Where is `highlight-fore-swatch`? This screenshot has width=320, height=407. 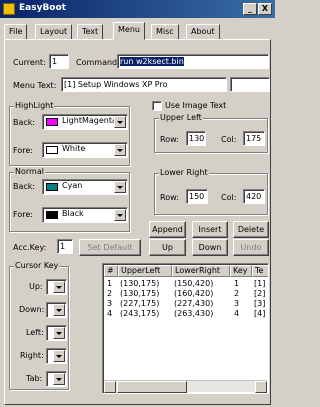 highlight-fore-swatch is located at coordinates (52, 150).